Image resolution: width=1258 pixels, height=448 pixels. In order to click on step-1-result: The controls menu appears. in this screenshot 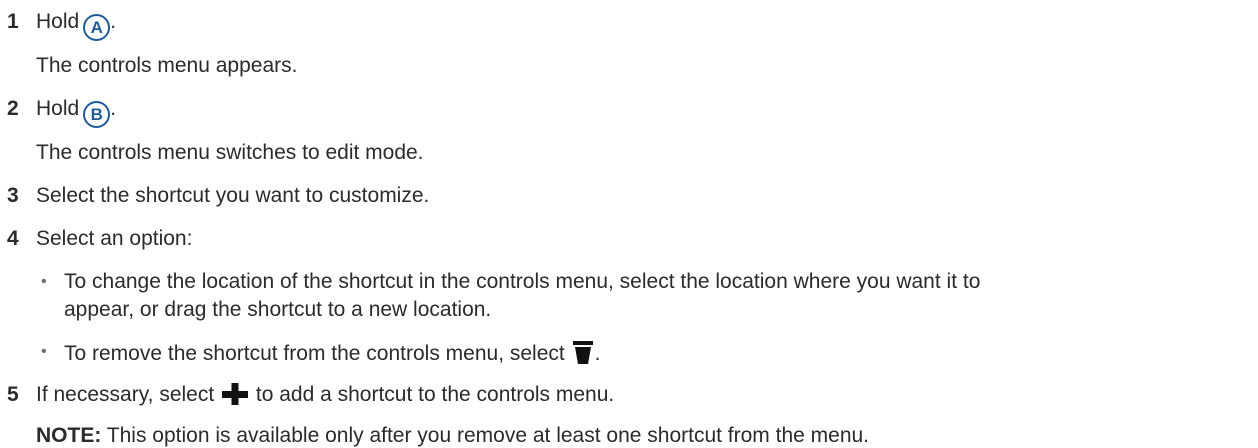, I will do `click(167, 65)`.